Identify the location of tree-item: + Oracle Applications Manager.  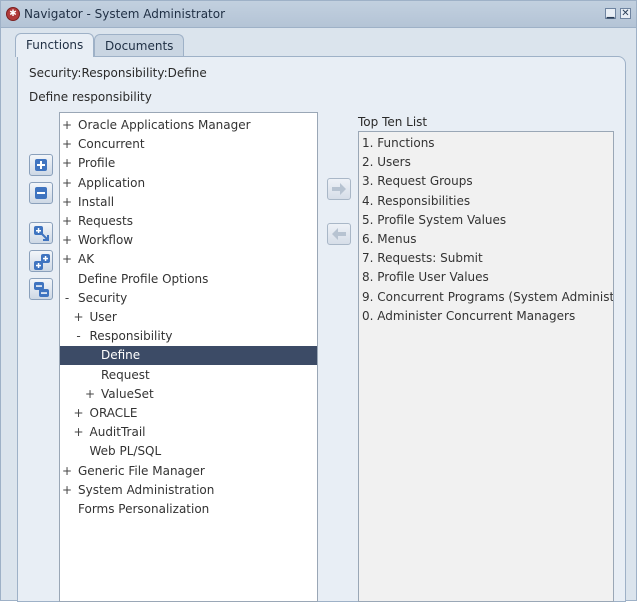
(188, 125).